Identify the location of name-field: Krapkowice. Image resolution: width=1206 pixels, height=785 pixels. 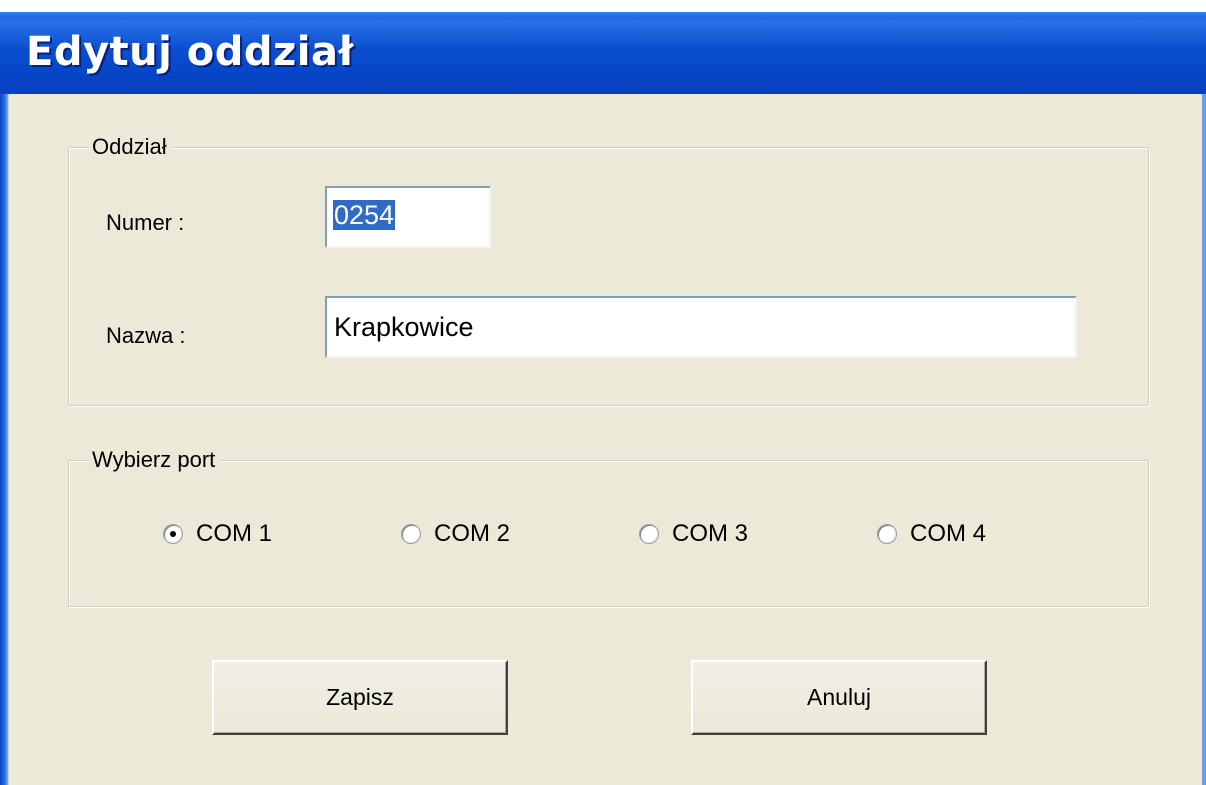
(701, 327).